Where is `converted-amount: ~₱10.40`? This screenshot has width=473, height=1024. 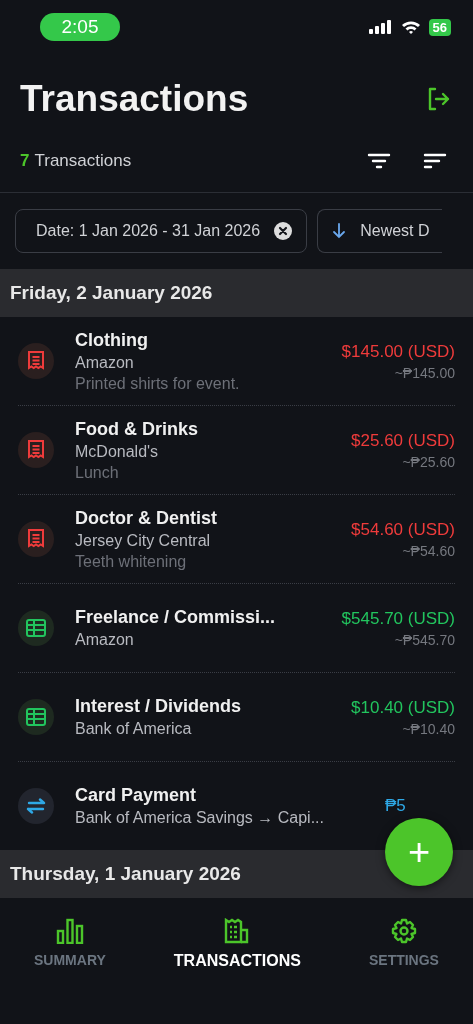 converted-amount: ~₱10.40 is located at coordinates (428, 728).